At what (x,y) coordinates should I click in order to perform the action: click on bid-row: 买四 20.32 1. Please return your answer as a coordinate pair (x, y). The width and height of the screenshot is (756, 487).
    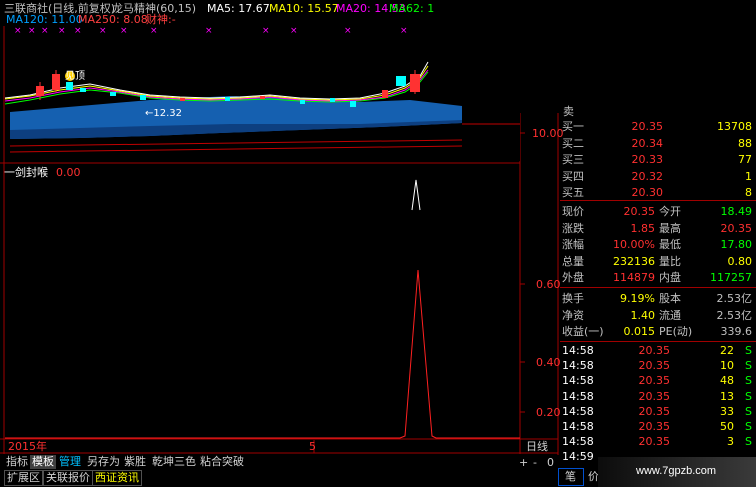
    Looking at the image, I should click on (658, 176).